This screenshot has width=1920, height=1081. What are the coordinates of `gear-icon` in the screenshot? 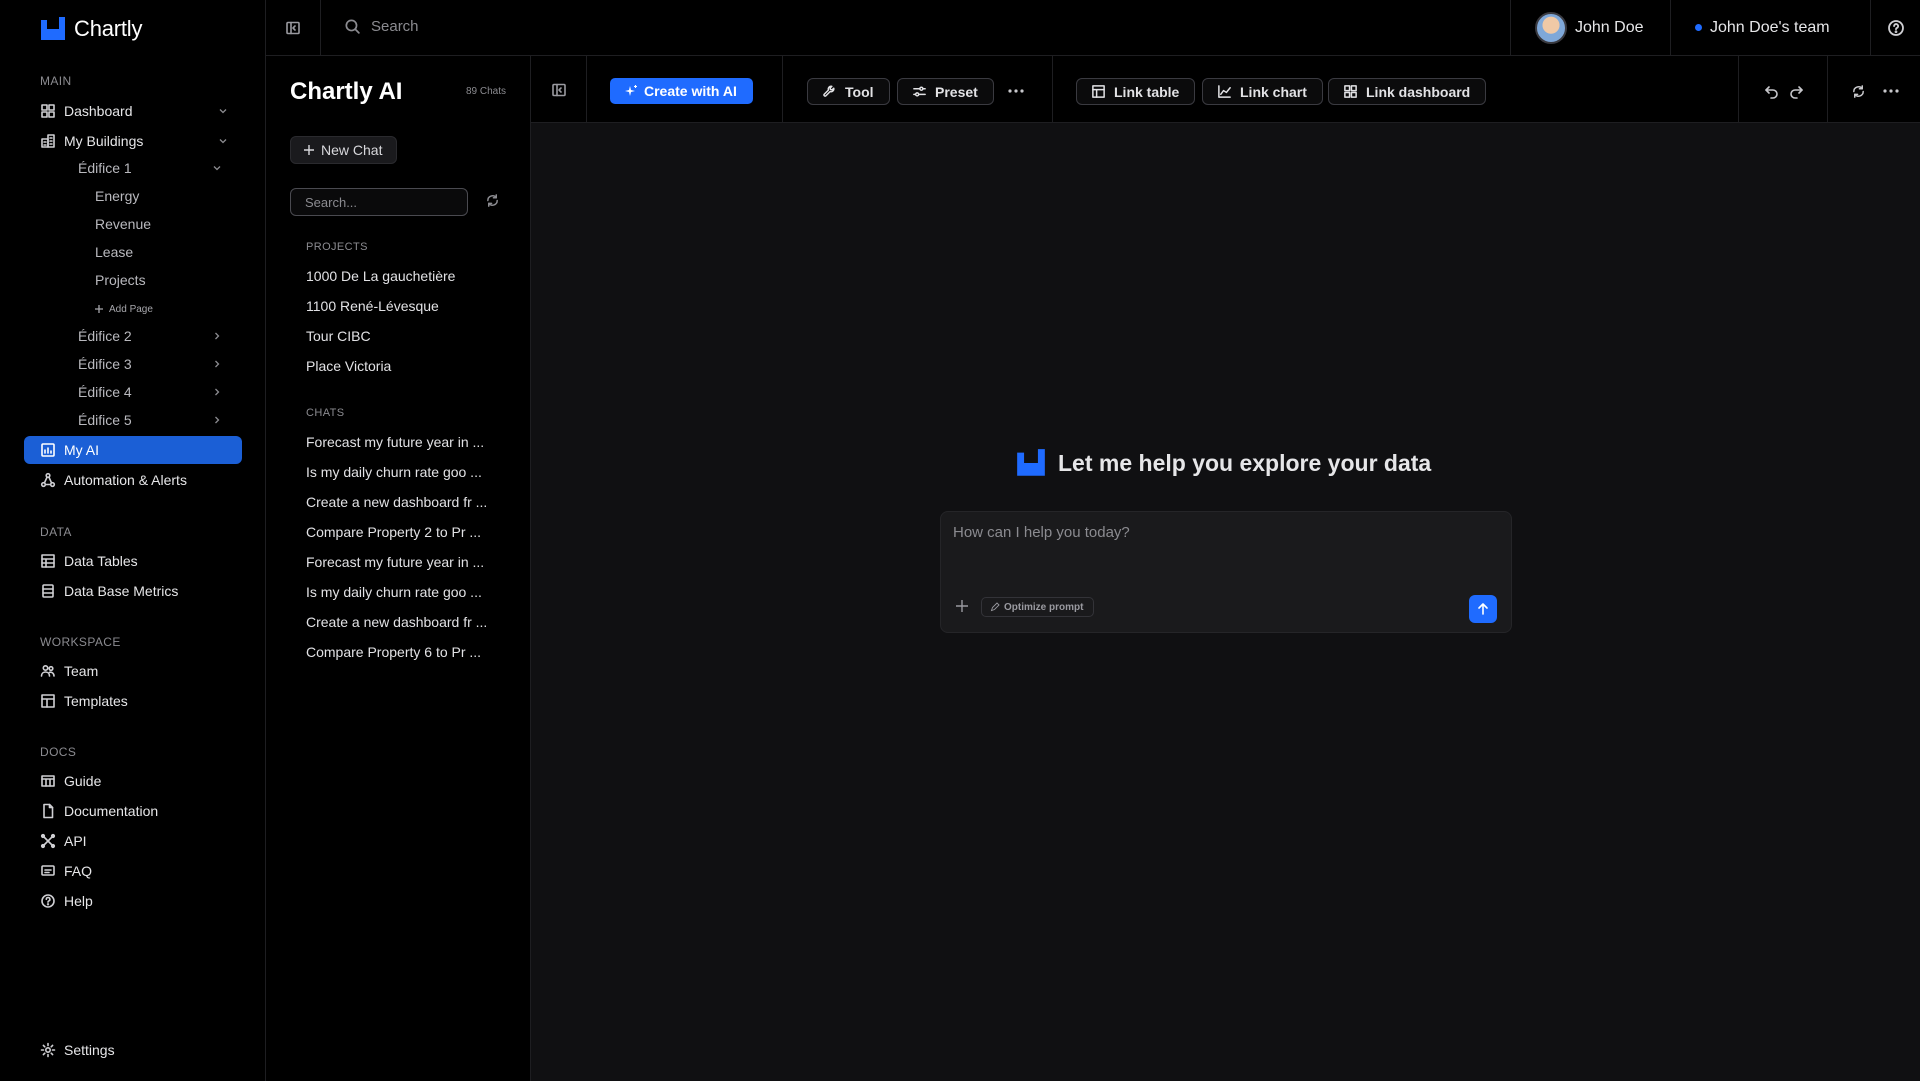 It's located at (48, 1050).